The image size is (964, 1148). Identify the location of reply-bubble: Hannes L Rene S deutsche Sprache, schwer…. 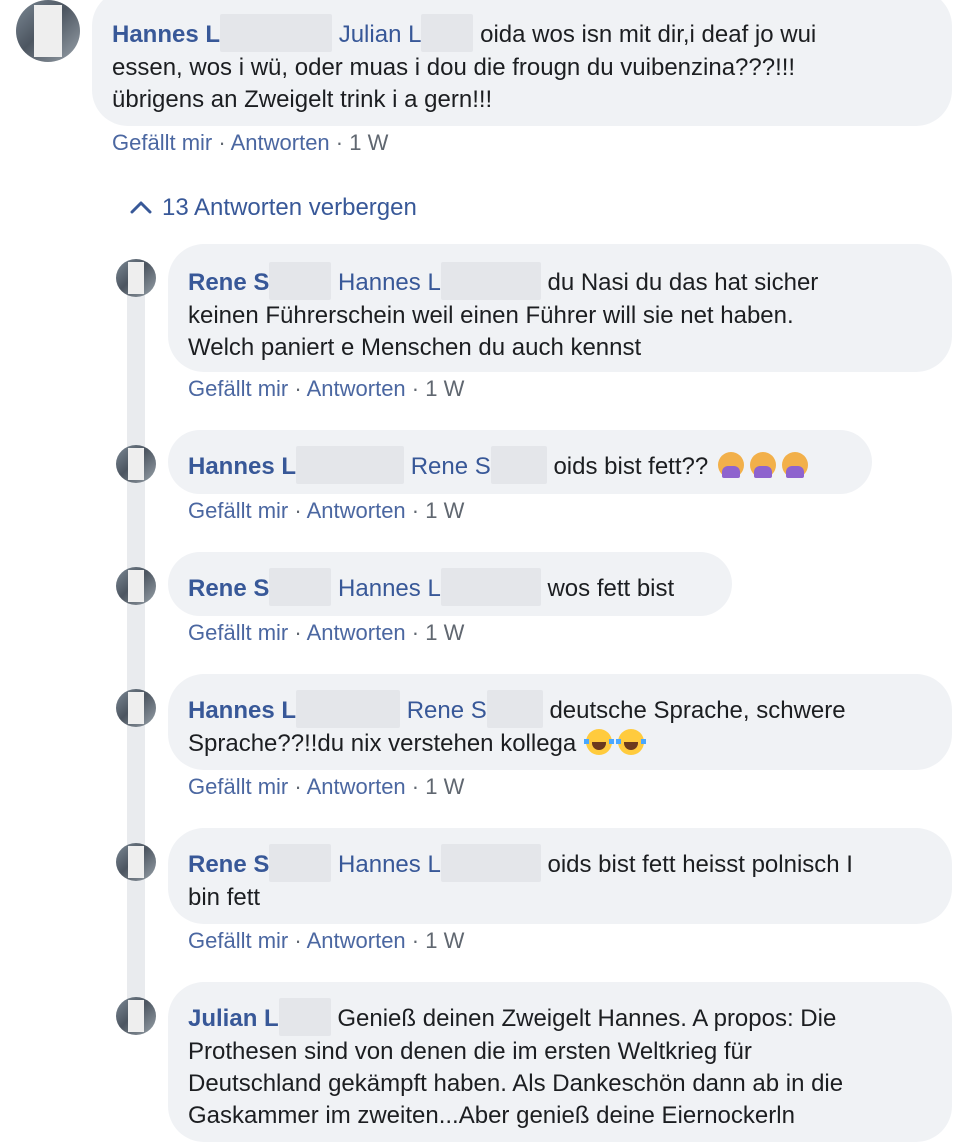
(560, 722).